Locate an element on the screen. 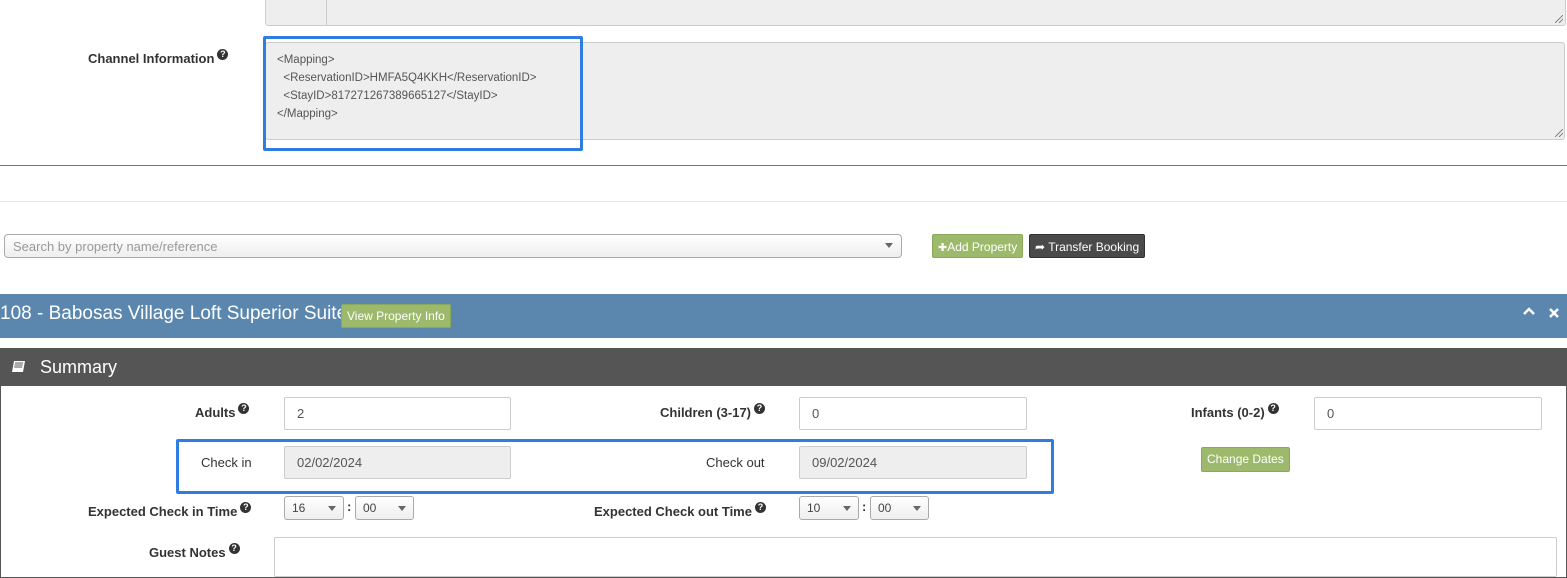 This screenshot has height=578, width=1567. textarea-divider is located at coordinates (326, 12).